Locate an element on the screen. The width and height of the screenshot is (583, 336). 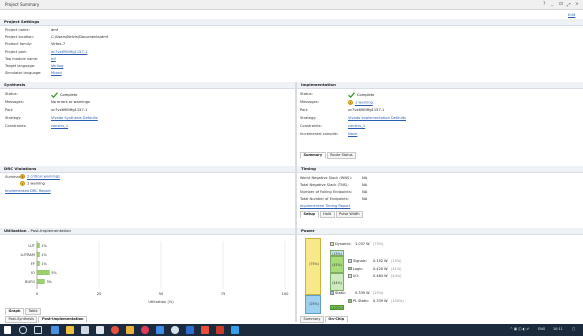
clock: 10:11 is located at coordinates (558, 329).